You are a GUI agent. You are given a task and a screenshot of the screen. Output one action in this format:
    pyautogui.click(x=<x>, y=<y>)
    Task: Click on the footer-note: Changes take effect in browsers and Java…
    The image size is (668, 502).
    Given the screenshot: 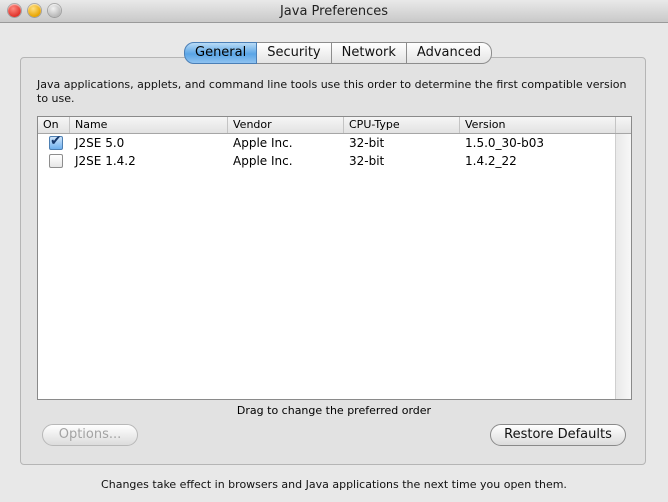 What is the action you would take?
    pyautogui.click(x=334, y=484)
    